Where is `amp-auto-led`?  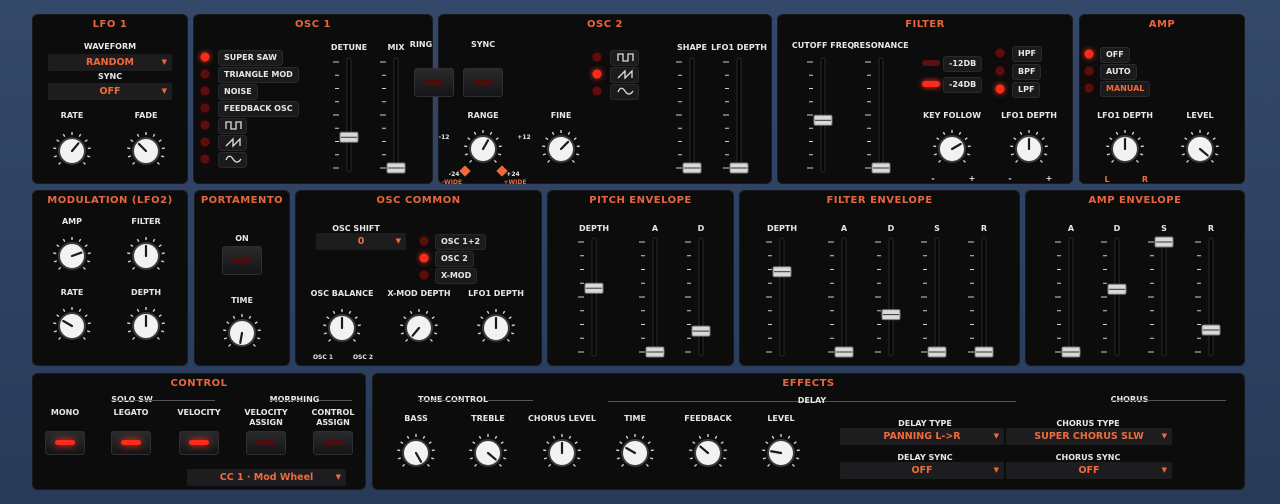
amp-auto-led is located at coordinates (1089, 71).